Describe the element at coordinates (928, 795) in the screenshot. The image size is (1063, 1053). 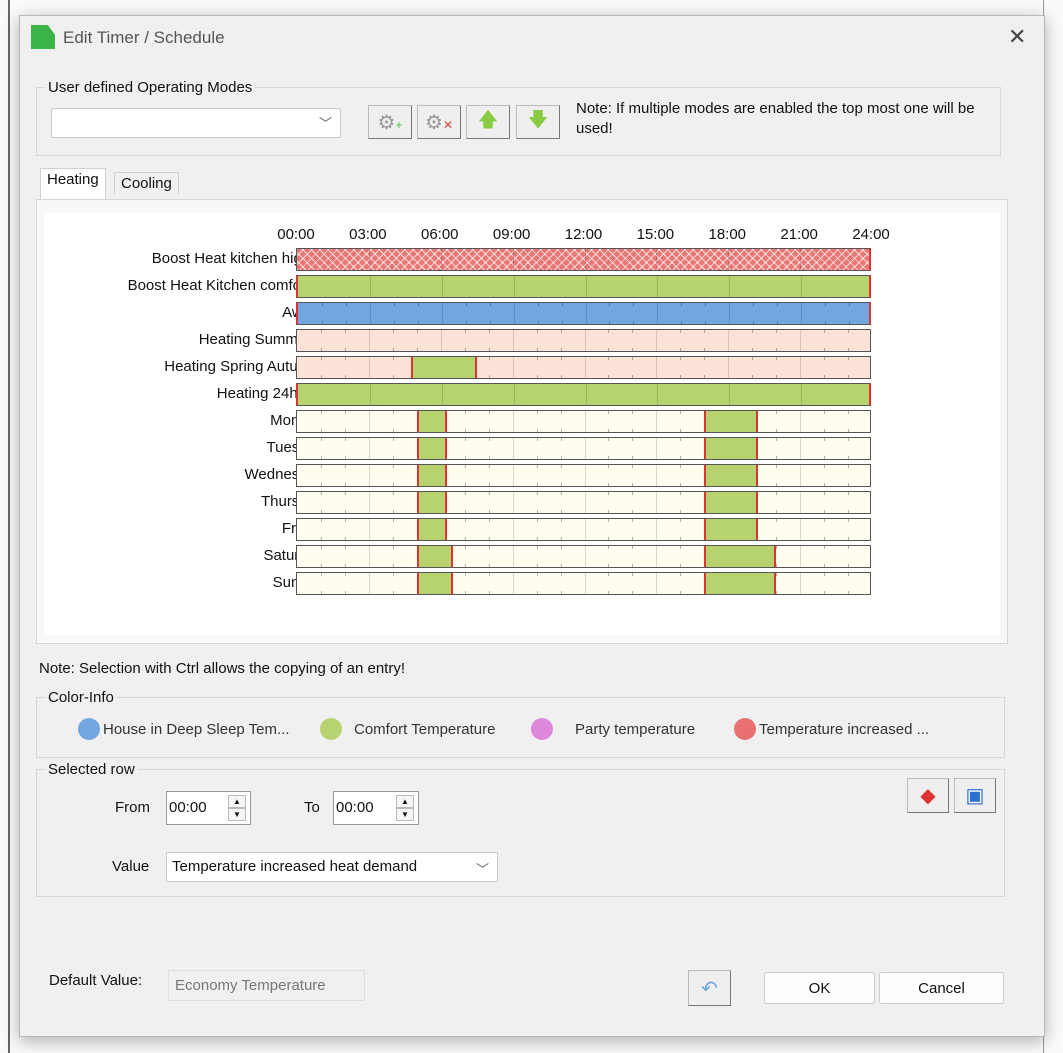
I see `erase-button: ◆` at that location.